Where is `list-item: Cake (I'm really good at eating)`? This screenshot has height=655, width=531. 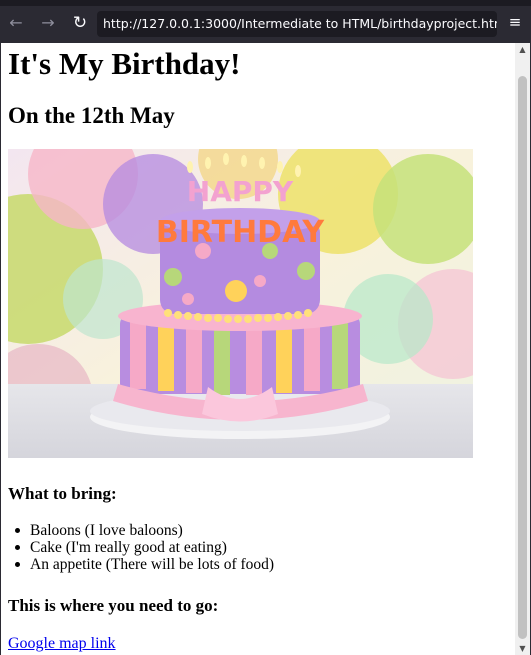
list-item: Cake (I'm really good at eating) is located at coordinates (144, 547).